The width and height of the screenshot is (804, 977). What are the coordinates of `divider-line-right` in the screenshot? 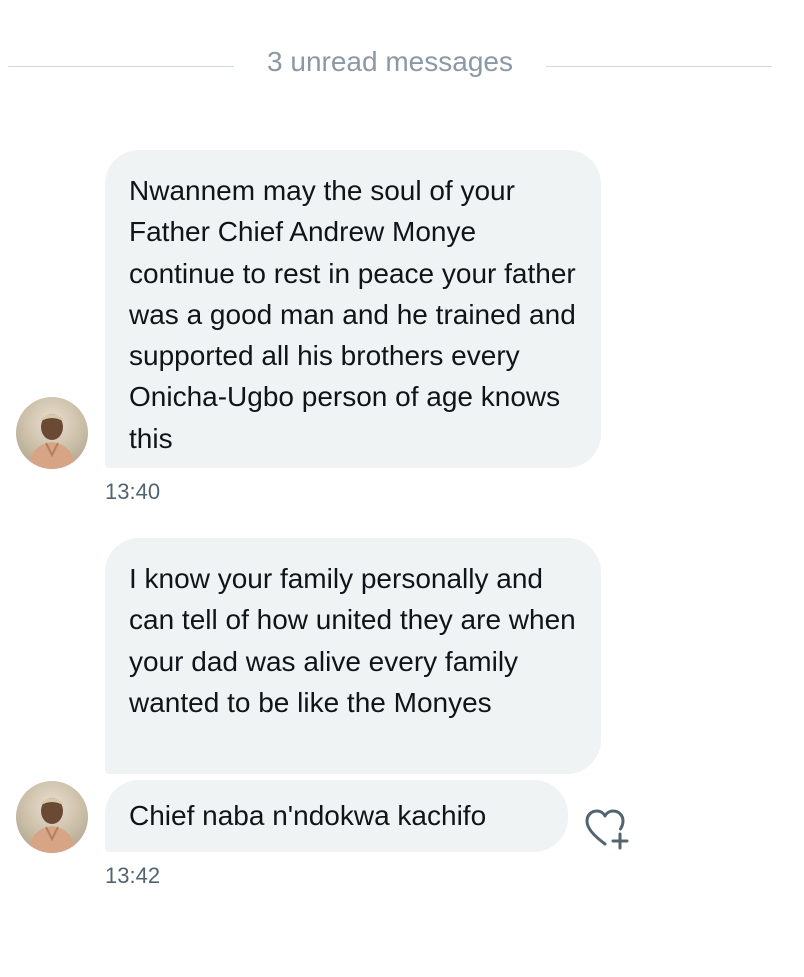 It's located at (659, 66).